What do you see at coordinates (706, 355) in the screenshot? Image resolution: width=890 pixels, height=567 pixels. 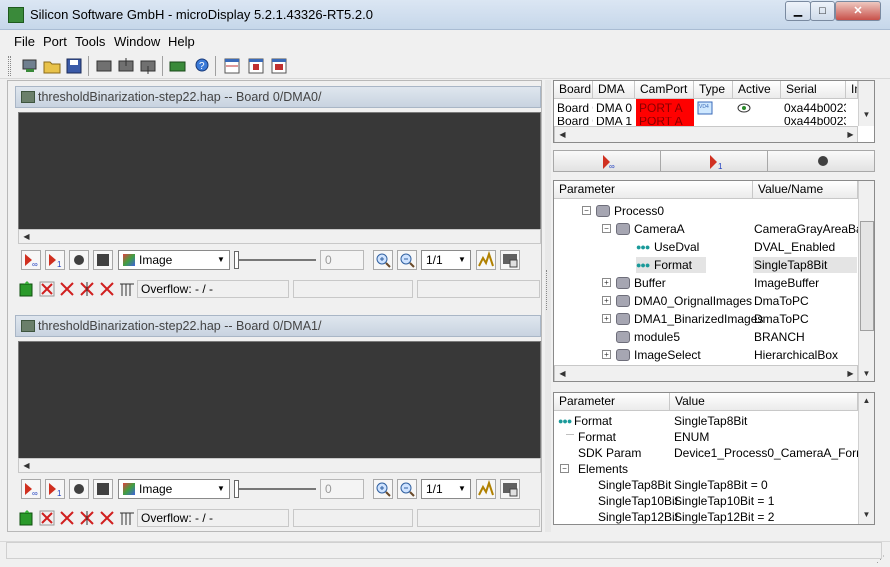 I see `tree-node-imageselect: + ImageSelect HierarchicalBox` at bounding box center [706, 355].